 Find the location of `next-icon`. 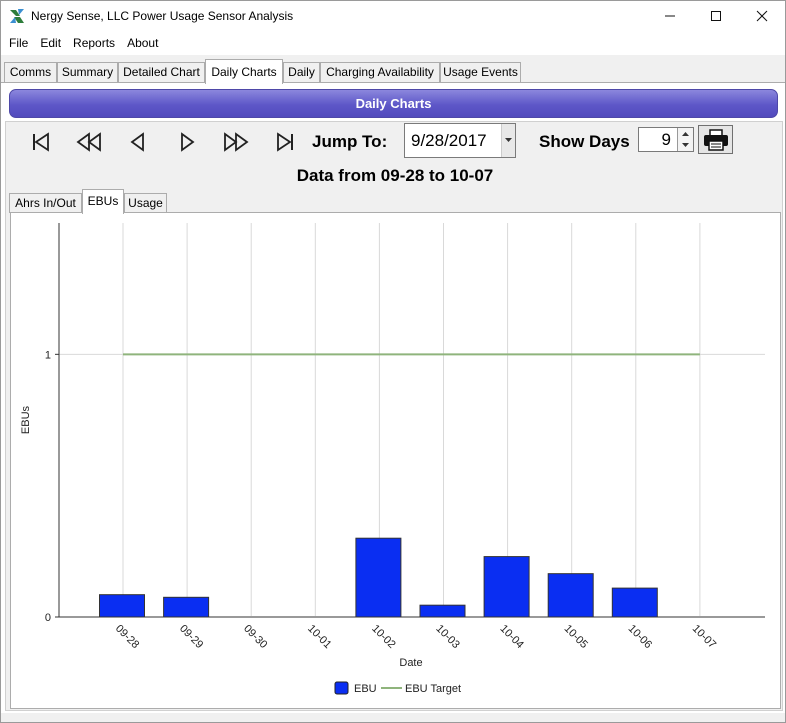

next-icon is located at coordinates (188, 142).